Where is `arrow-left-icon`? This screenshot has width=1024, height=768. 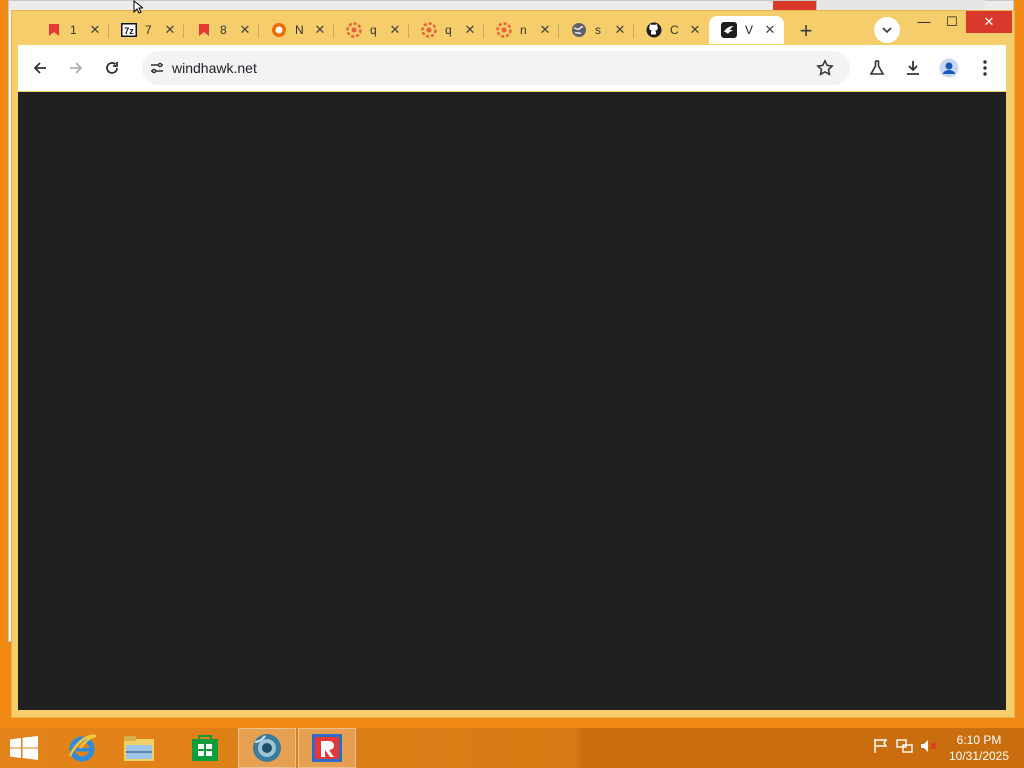
arrow-left-icon is located at coordinates (39, 68).